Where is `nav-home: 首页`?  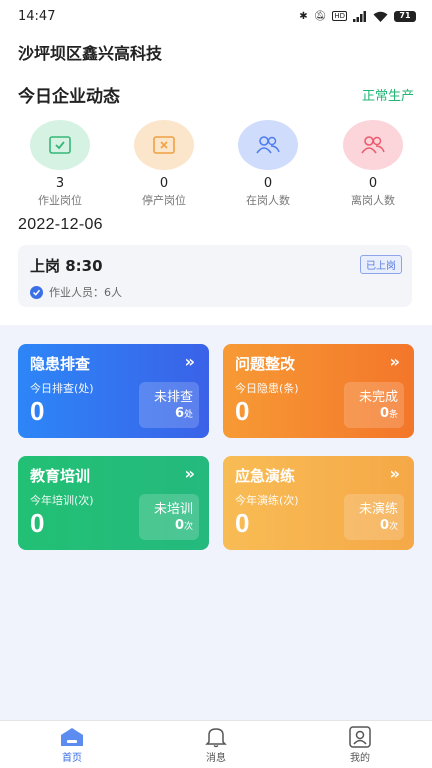
nav-home: 首页 is located at coordinates (72, 744).